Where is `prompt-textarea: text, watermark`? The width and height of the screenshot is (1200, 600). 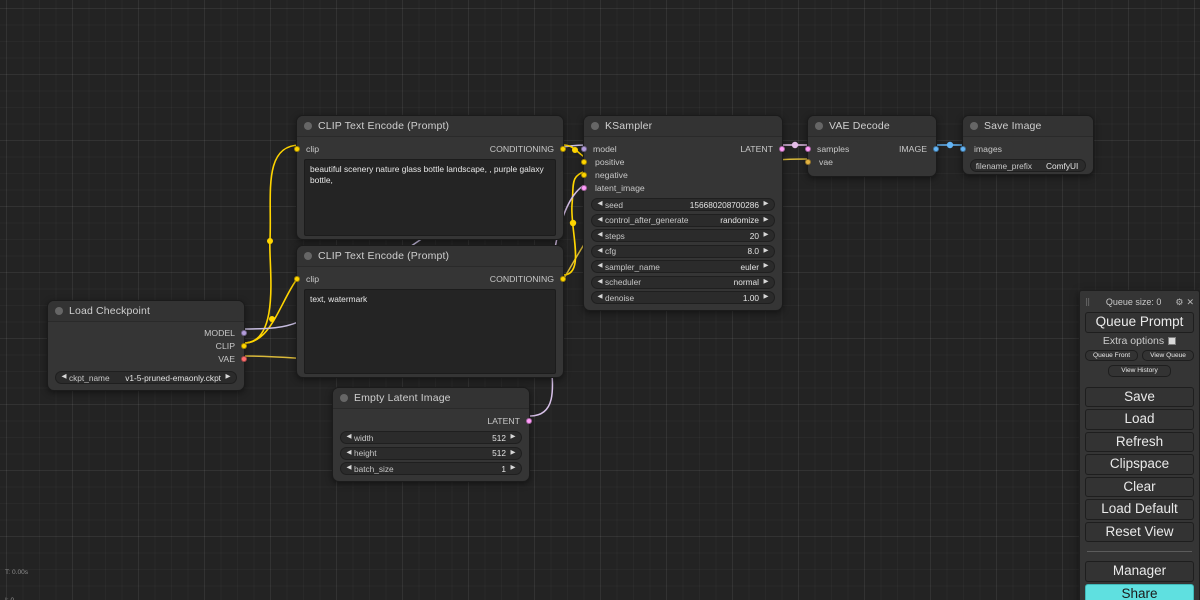
prompt-textarea: text, watermark is located at coordinates (430, 331).